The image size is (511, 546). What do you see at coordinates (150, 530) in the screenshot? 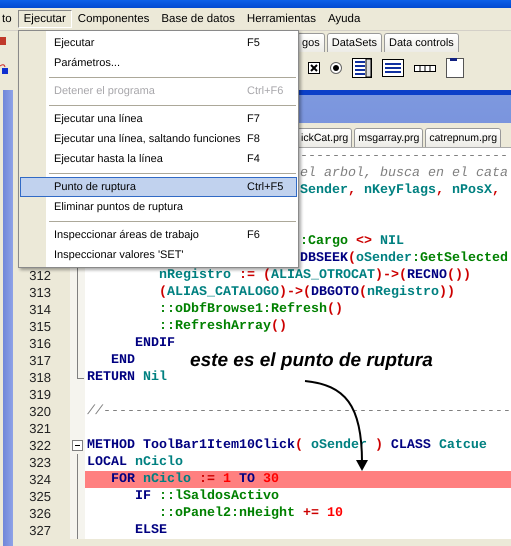
I see `code-line: ELSE` at bounding box center [150, 530].